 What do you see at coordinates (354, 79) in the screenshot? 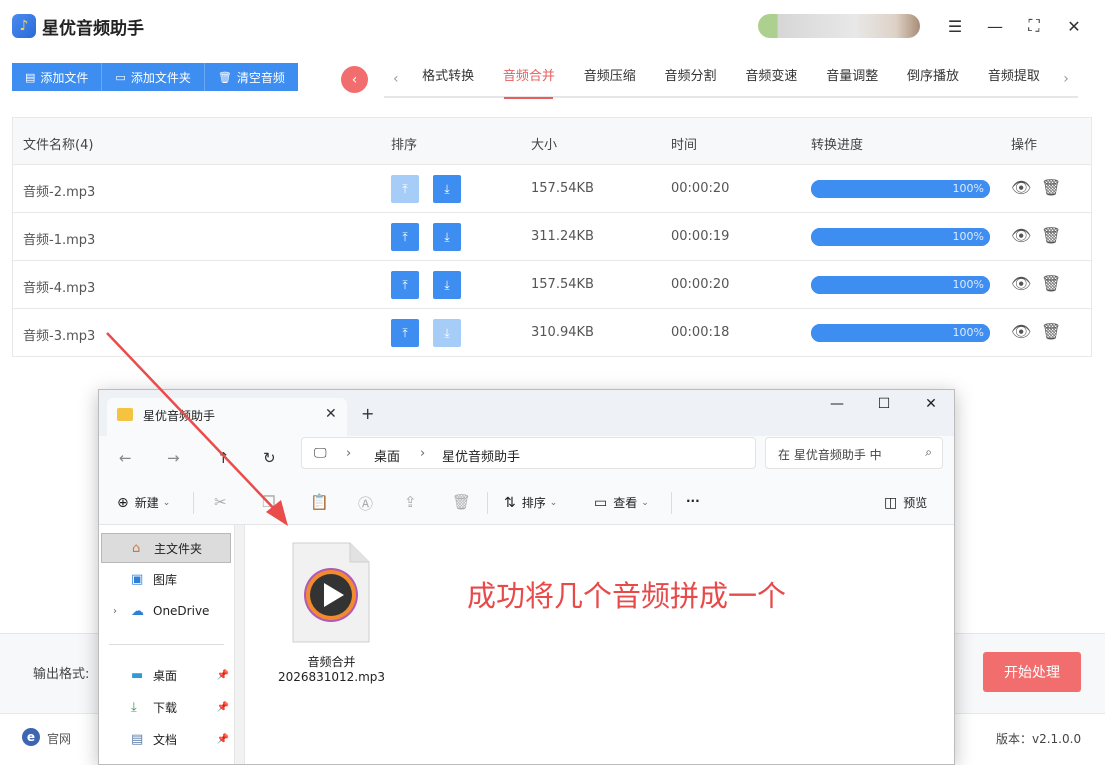
I see `collapse-back-button: ‹` at bounding box center [354, 79].